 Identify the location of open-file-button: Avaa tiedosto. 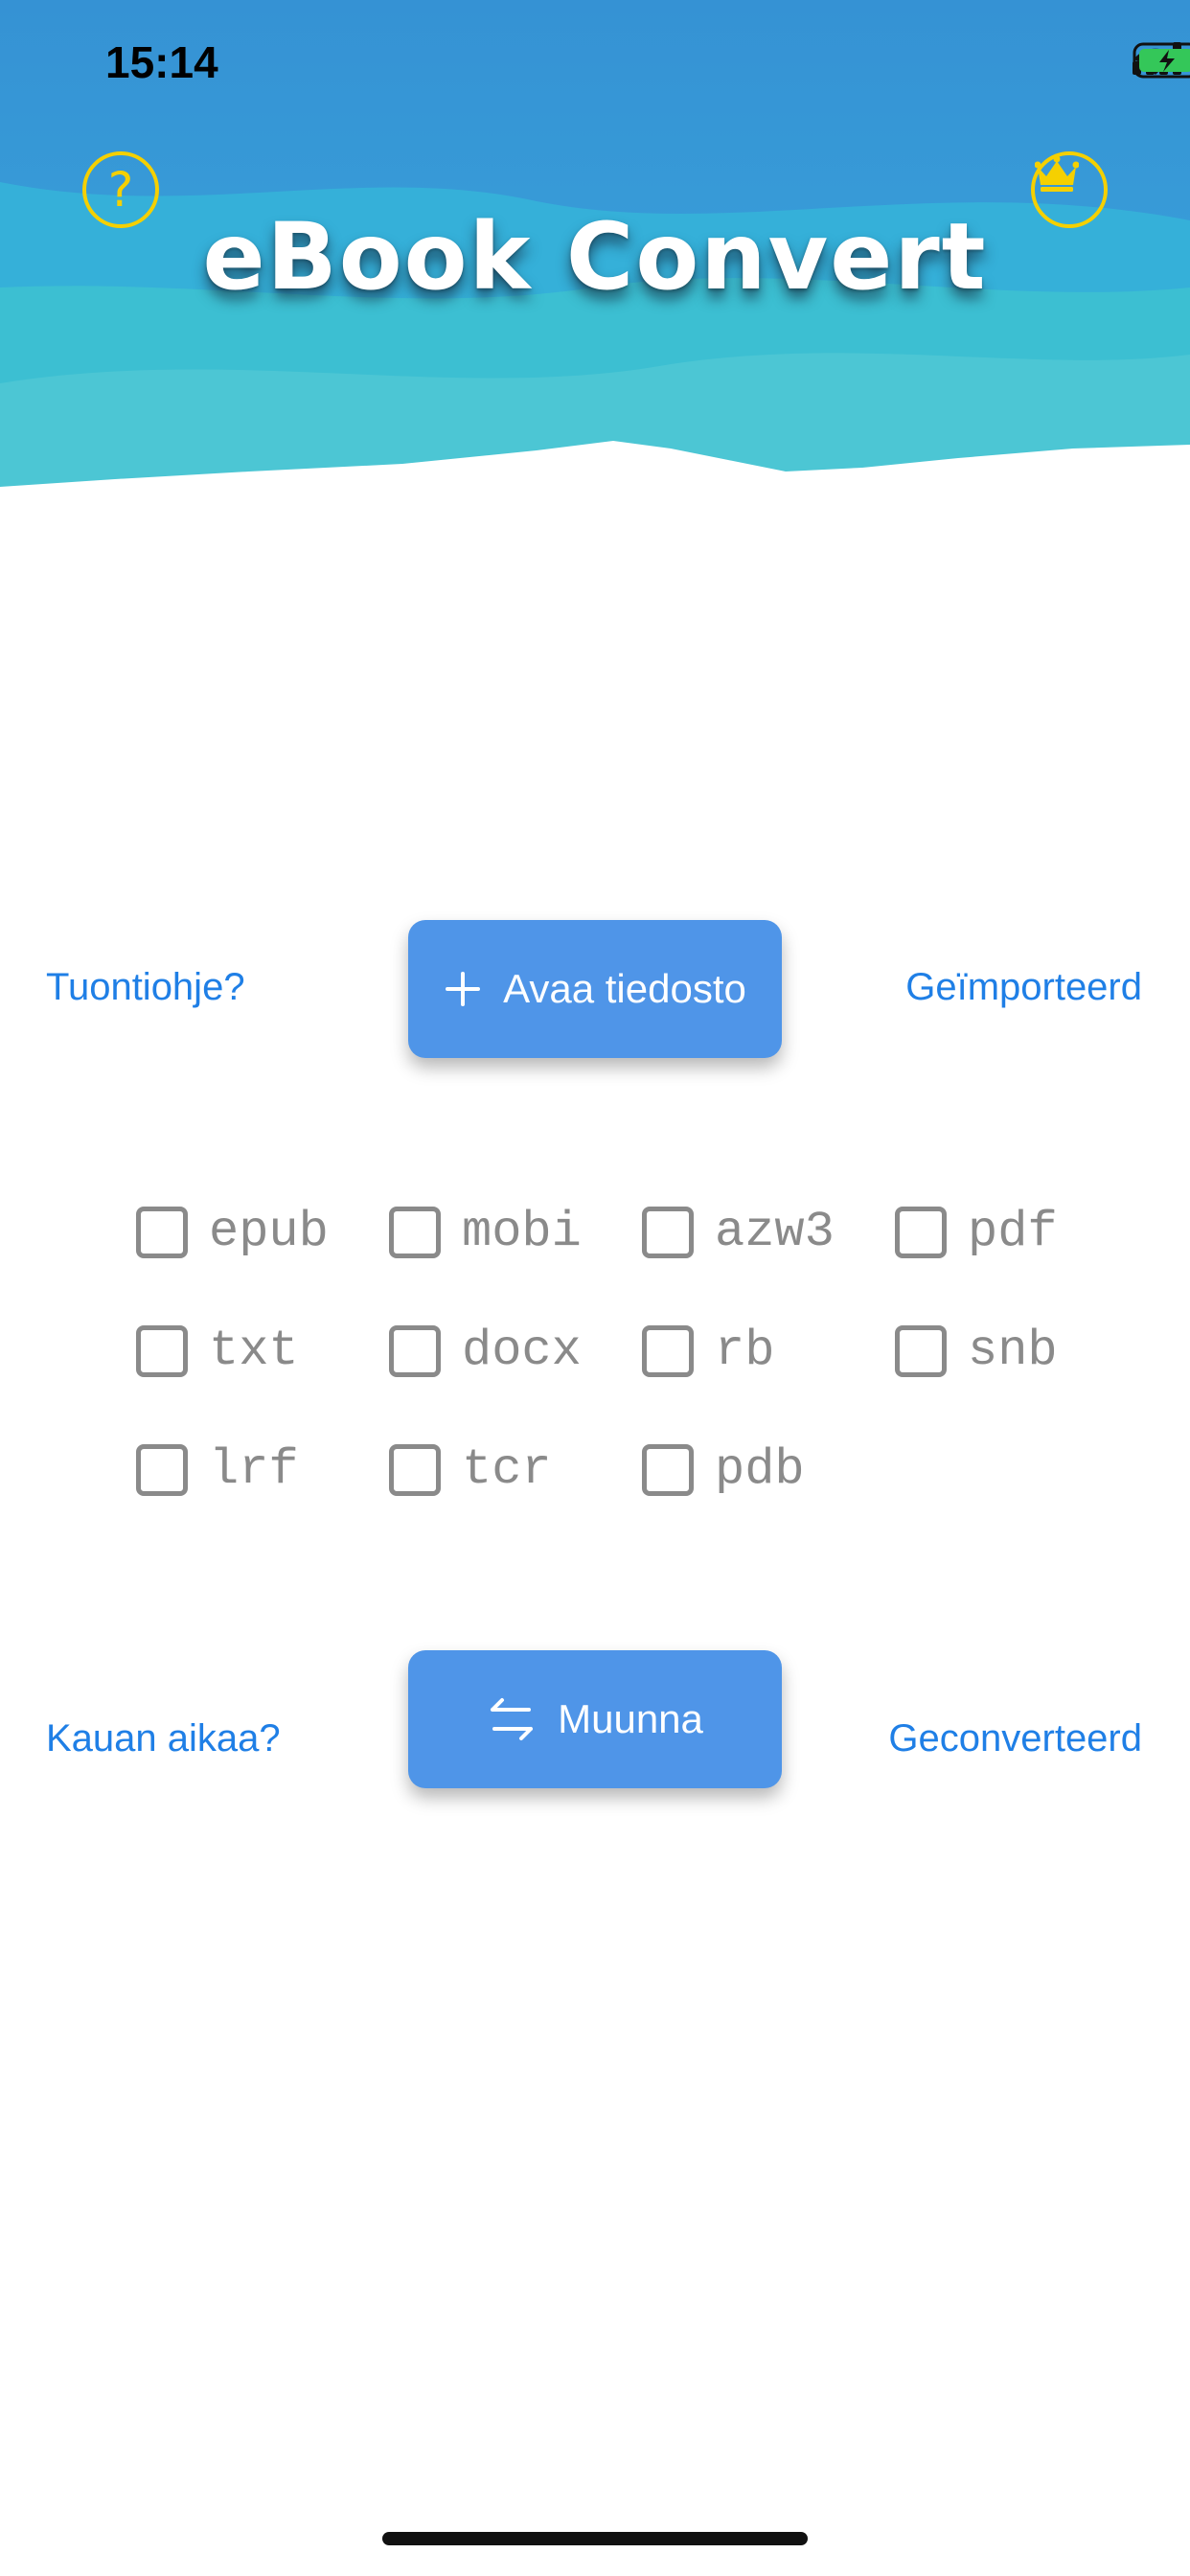
(595, 989).